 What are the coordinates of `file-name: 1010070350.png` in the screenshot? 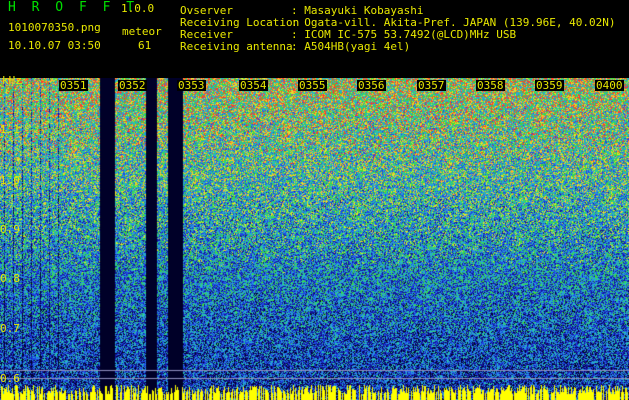 It's located at (54, 27).